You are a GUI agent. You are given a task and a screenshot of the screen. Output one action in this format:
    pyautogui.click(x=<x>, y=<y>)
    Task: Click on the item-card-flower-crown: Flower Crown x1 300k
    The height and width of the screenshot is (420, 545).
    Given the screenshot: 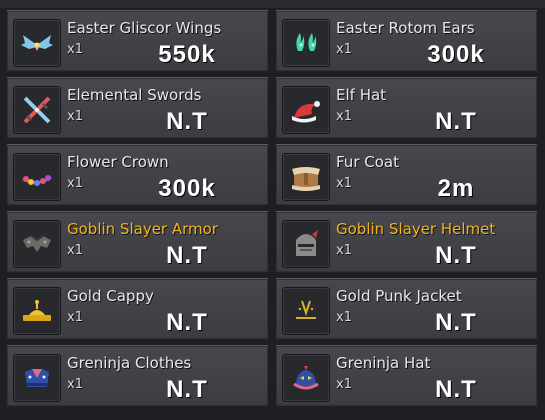 What is the action you would take?
    pyautogui.click(x=137, y=175)
    